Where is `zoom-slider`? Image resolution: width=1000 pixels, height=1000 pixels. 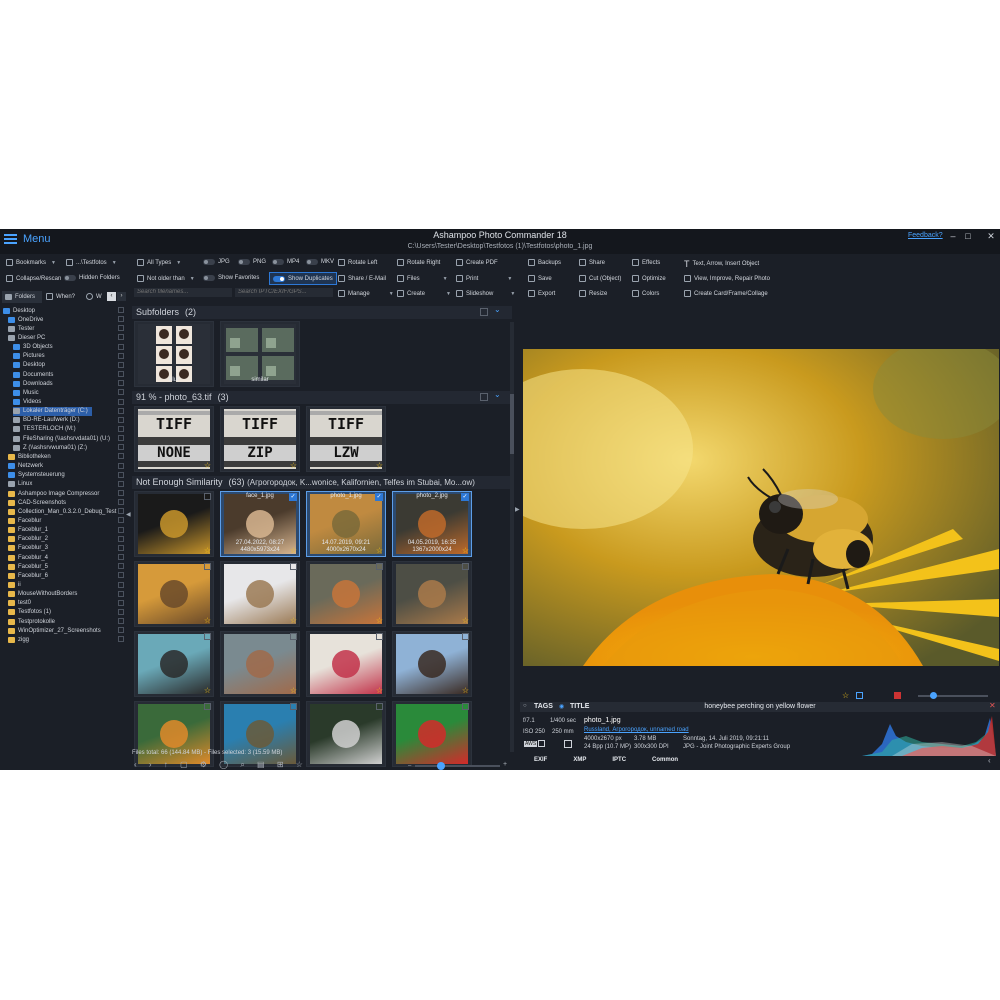 zoom-slider is located at coordinates (457, 766).